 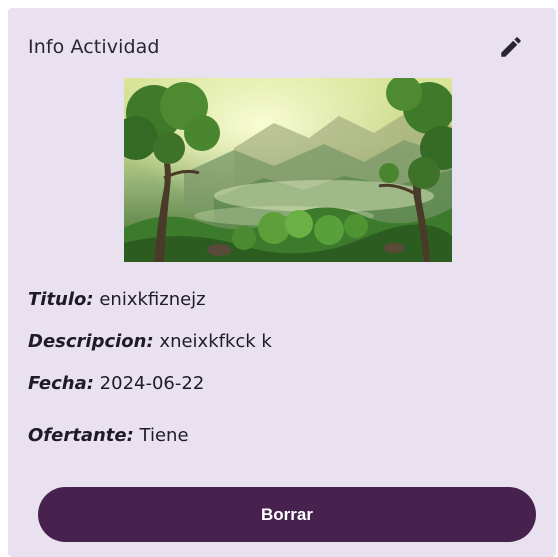 I want to click on pencil-icon, so click(x=511, y=47).